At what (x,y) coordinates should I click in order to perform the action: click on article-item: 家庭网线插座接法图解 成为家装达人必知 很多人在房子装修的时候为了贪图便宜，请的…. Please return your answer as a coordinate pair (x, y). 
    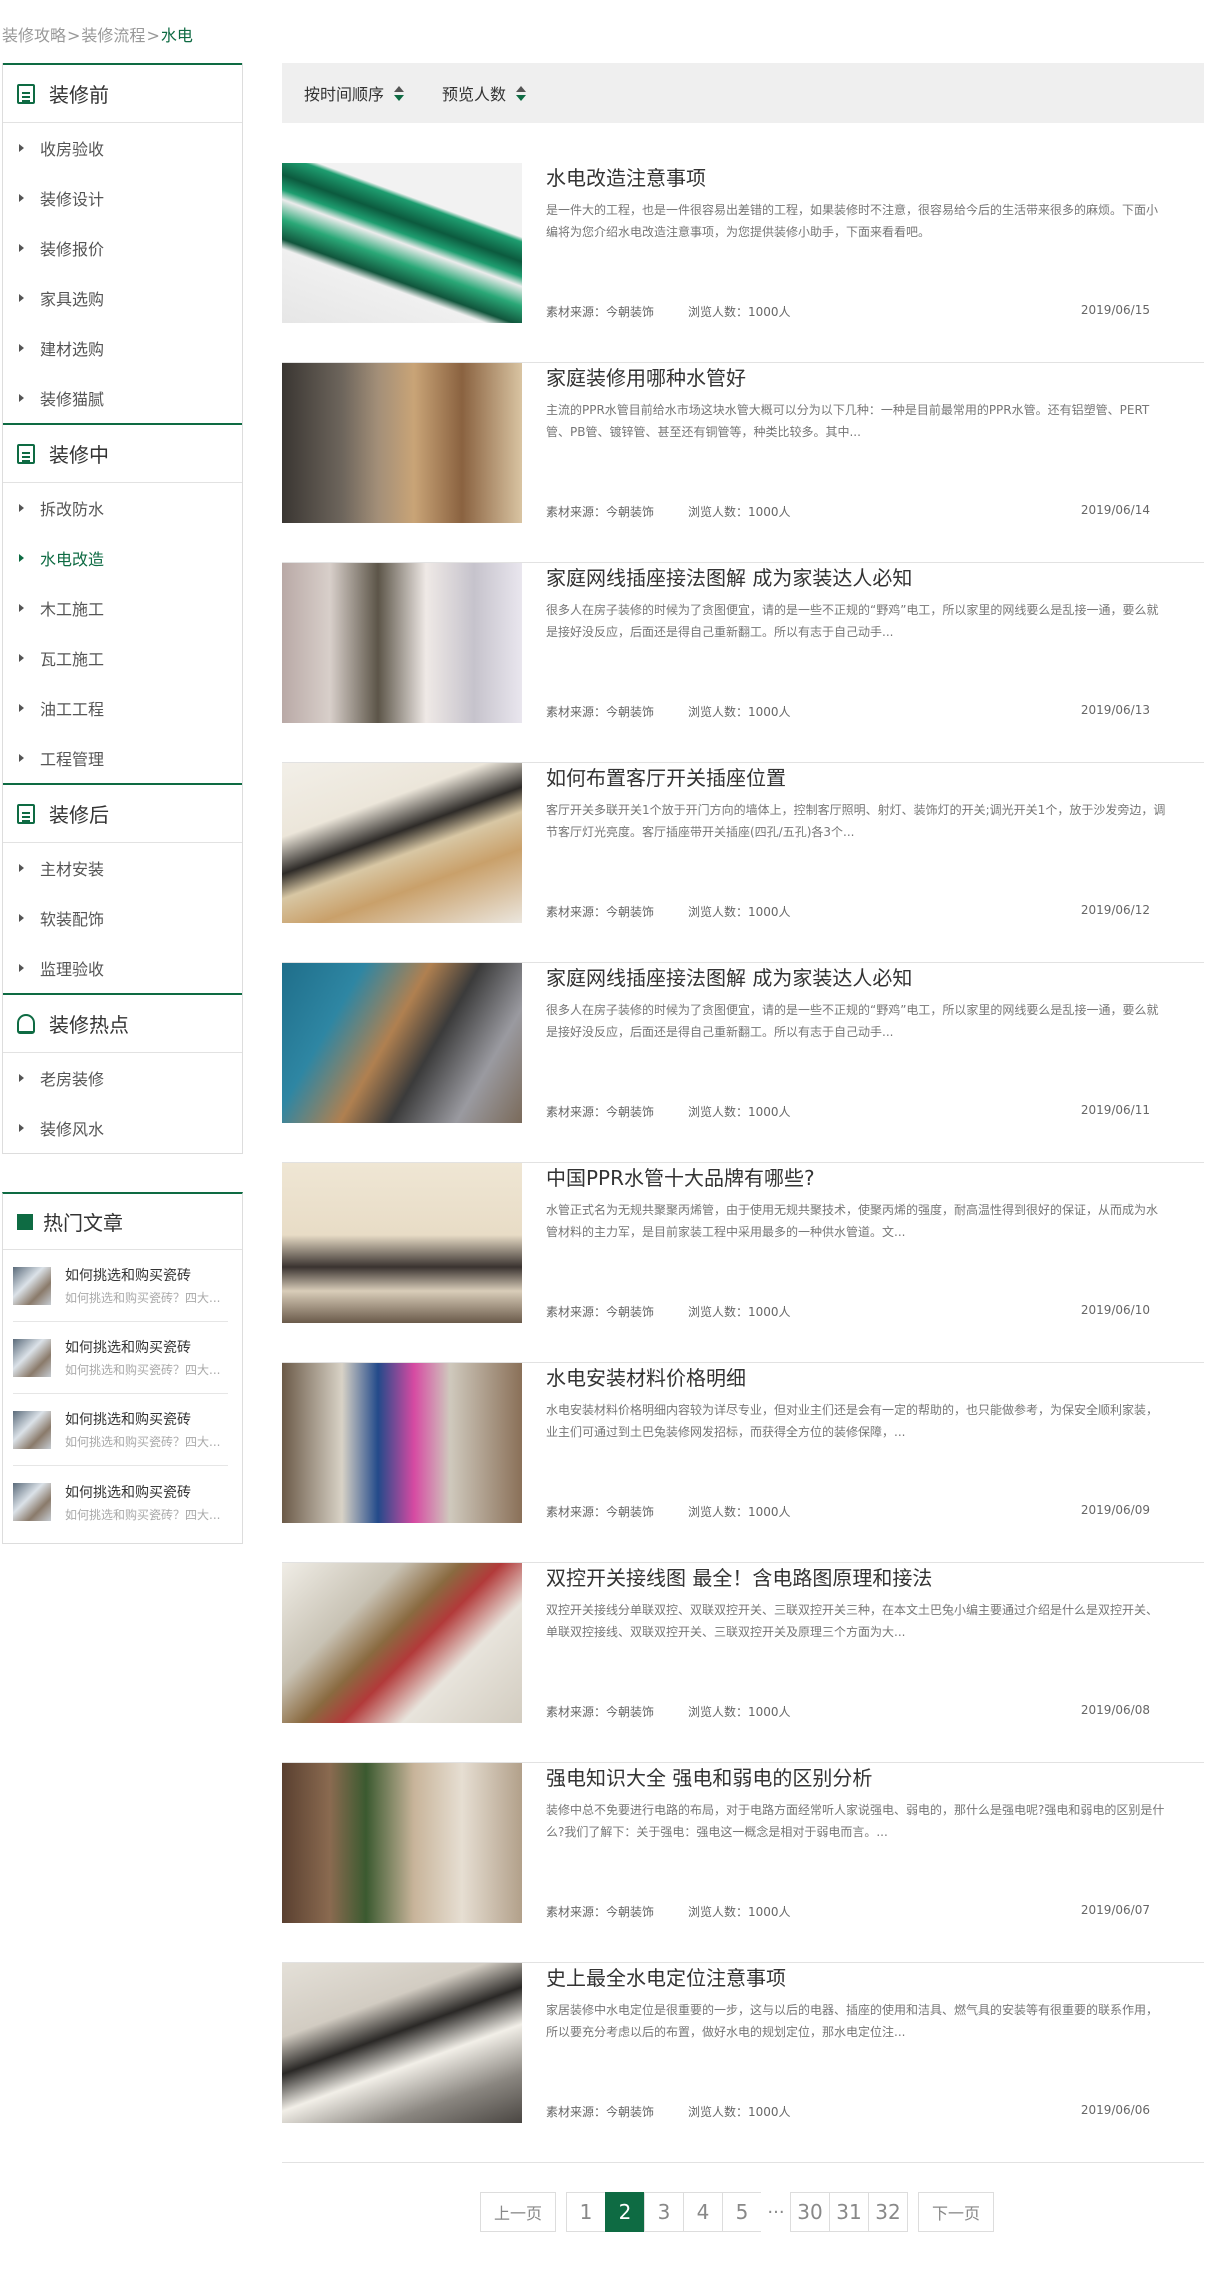
    Looking at the image, I should click on (743, 663).